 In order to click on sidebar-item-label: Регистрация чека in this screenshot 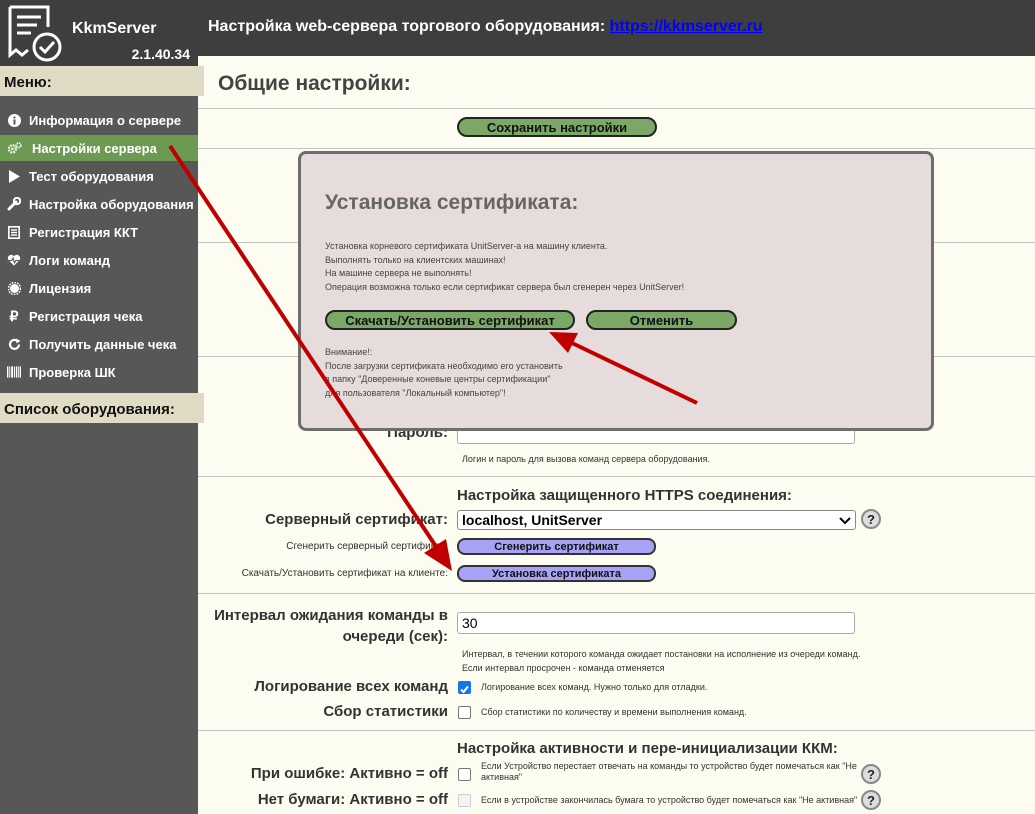, I will do `click(86, 316)`.